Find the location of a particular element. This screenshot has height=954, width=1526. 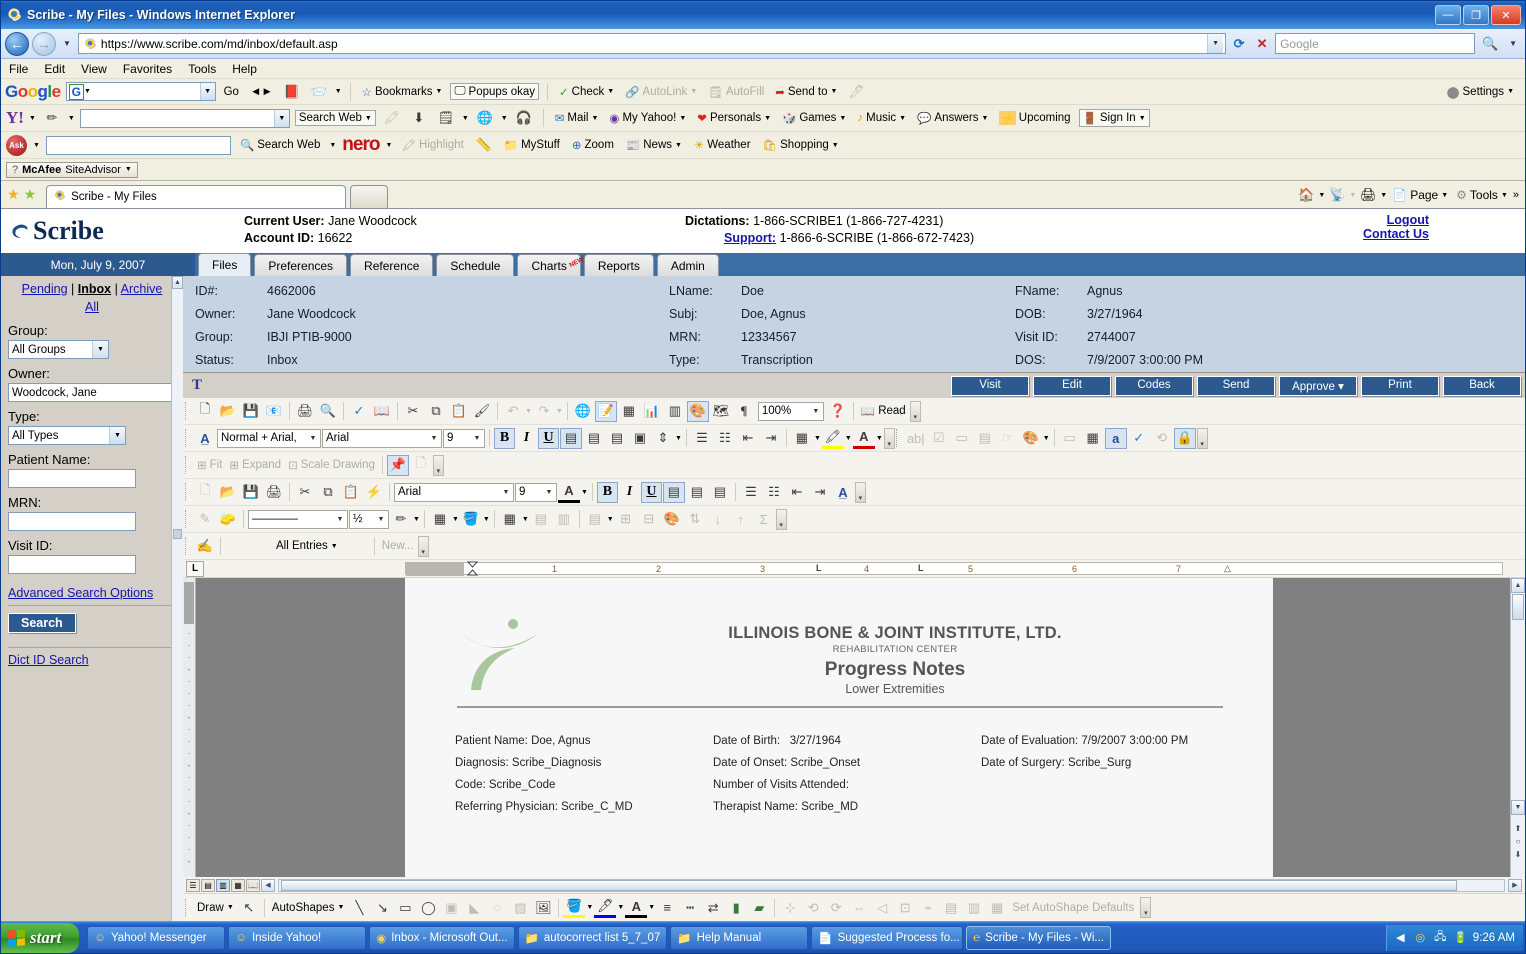

yahoo-notes-icon: 🗒 is located at coordinates (446, 118).